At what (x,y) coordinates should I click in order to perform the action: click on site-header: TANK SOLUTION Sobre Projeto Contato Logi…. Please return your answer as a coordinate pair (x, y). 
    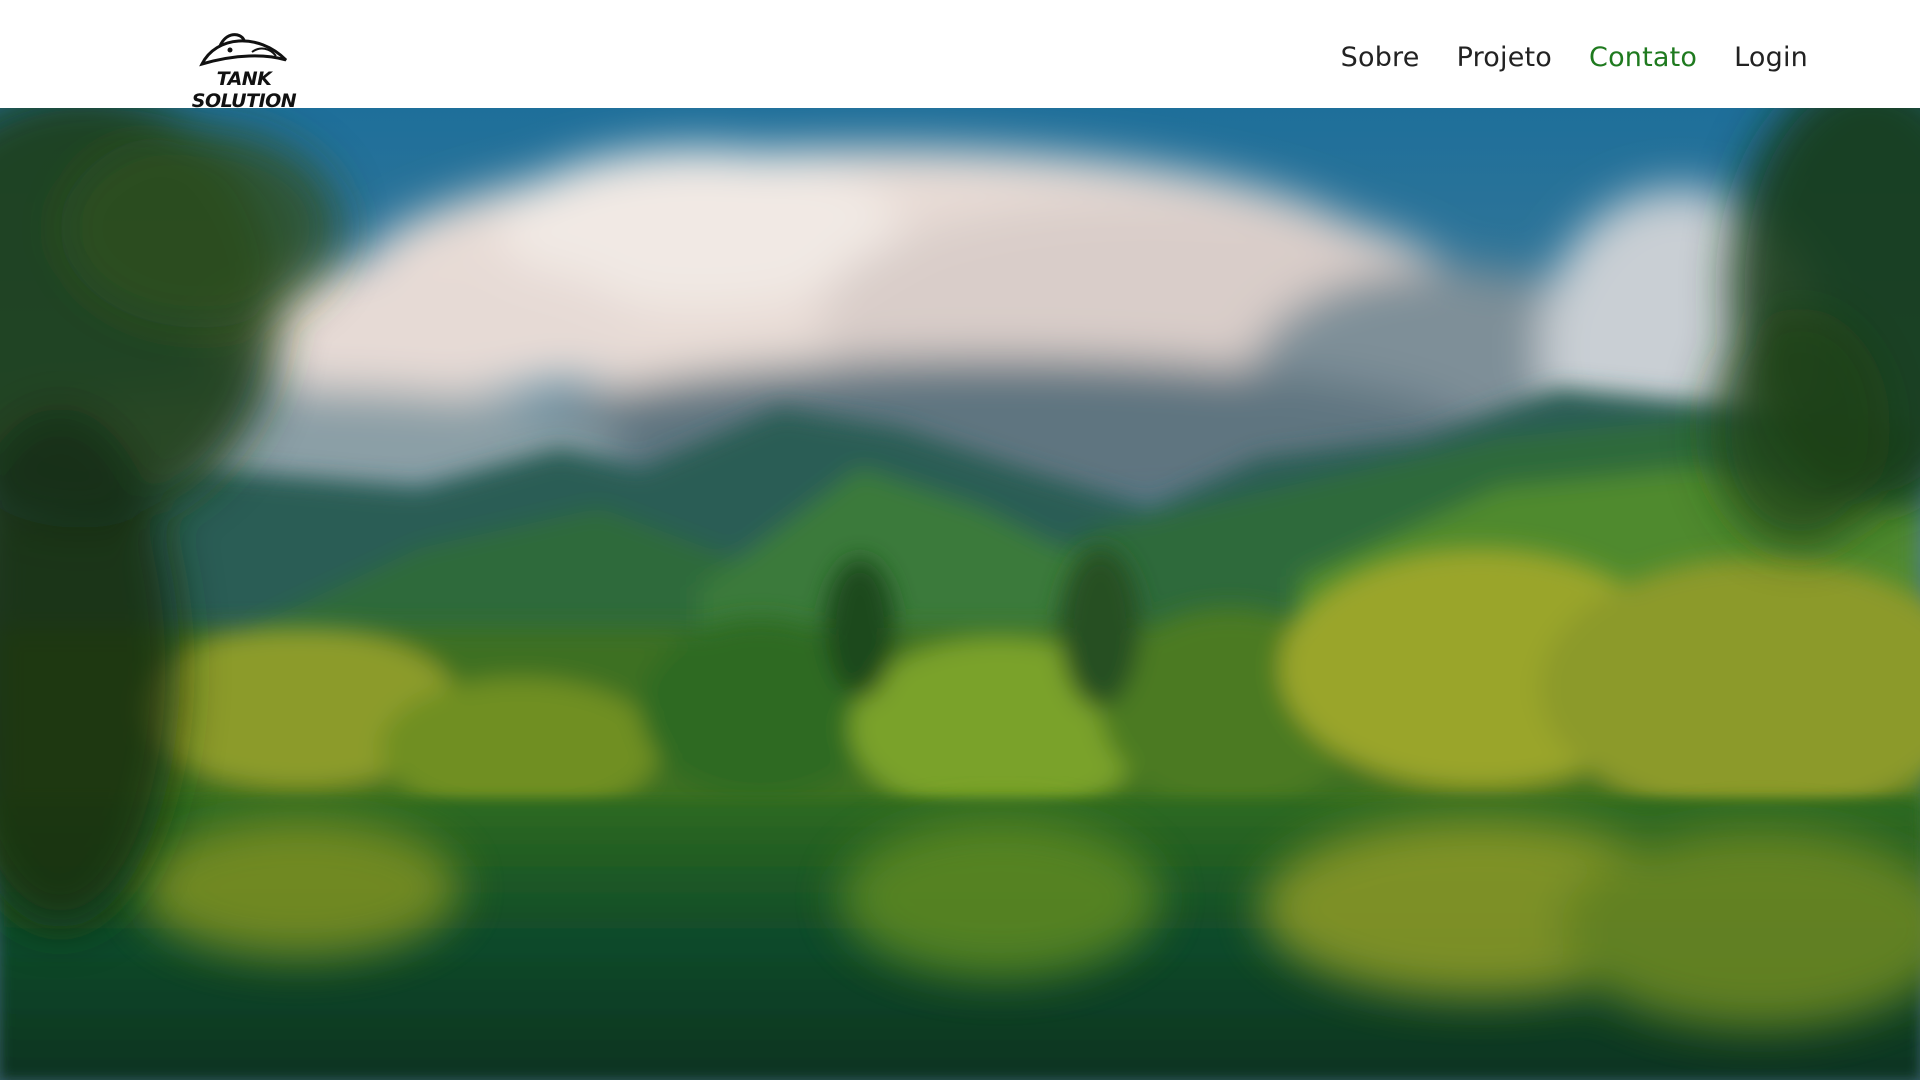
    Looking at the image, I should click on (960, 56).